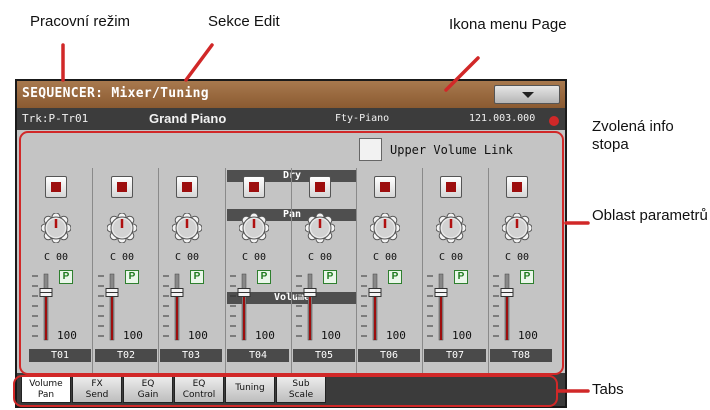 This screenshot has width=710, height=410. Describe the element at coordinates (199, 389) in the screenshot. I see `tab-eq-control: EQ Control` at that location.